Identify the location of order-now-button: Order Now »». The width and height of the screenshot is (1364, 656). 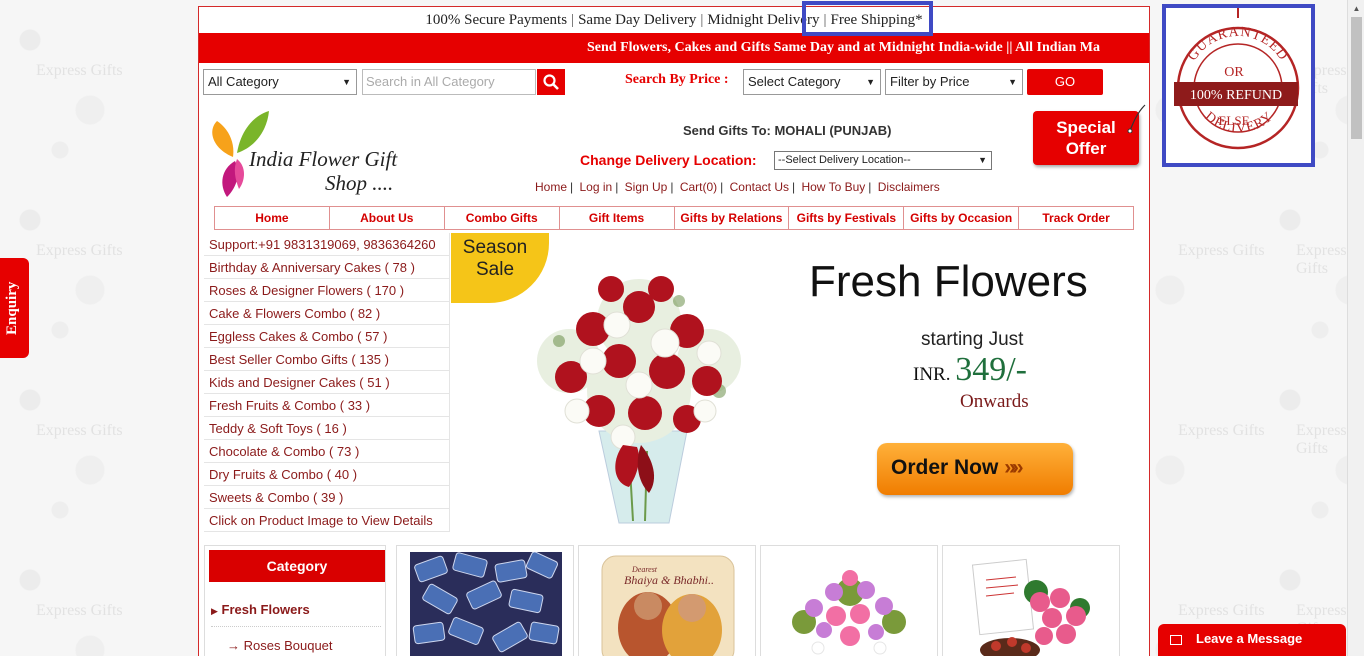
(975, 469).